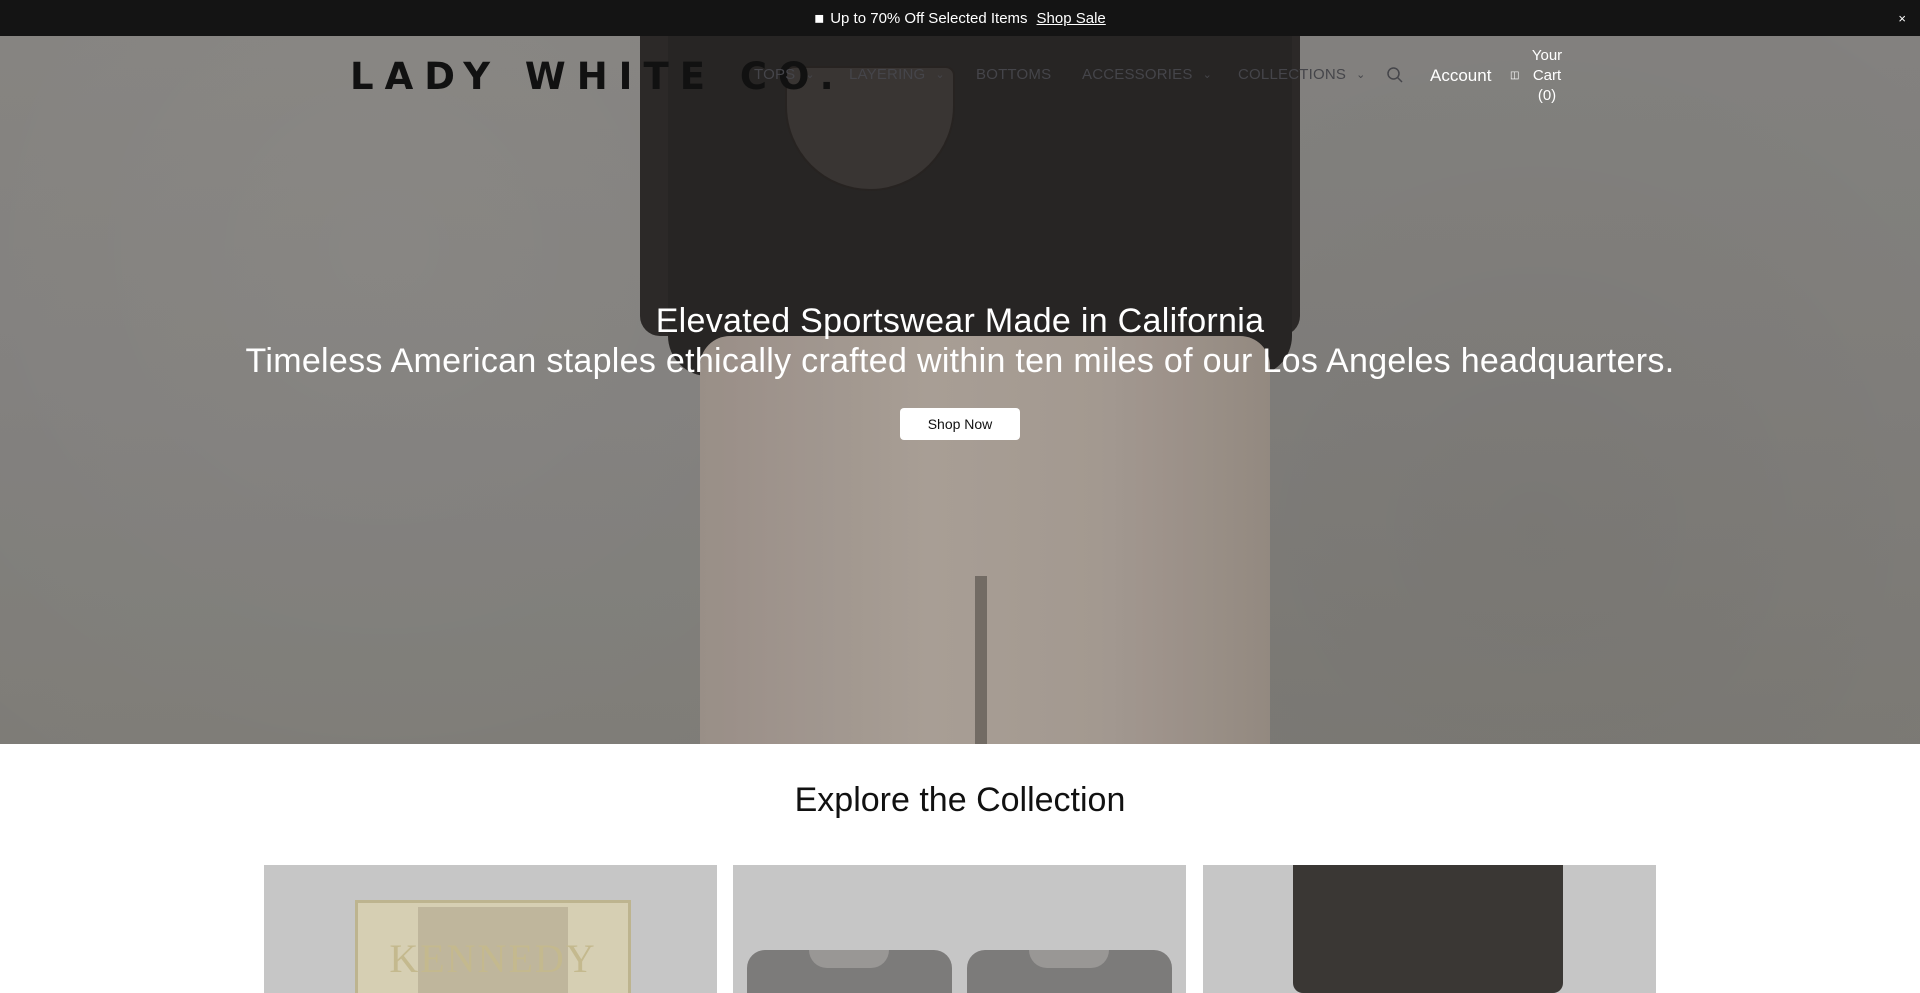 This screenshot has height=993, width=1920. Describe the element at coordinates (1395, 75) in the screenshot. I see `search-icon` at that location.